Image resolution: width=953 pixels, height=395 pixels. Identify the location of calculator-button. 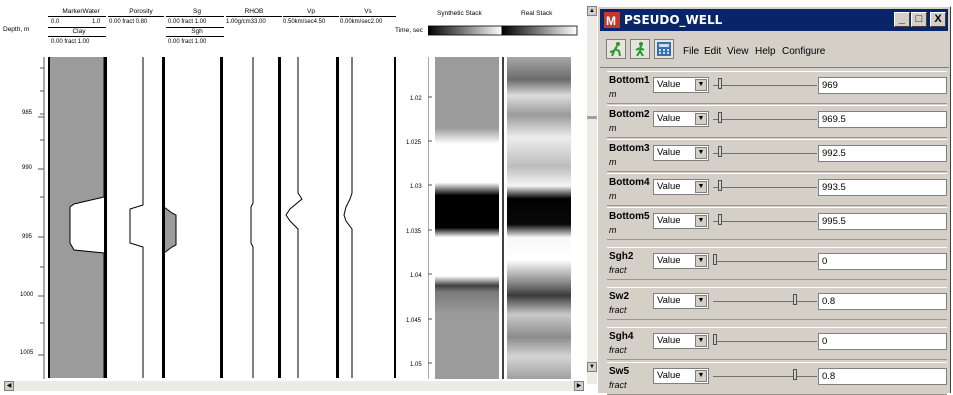
(664, 49).